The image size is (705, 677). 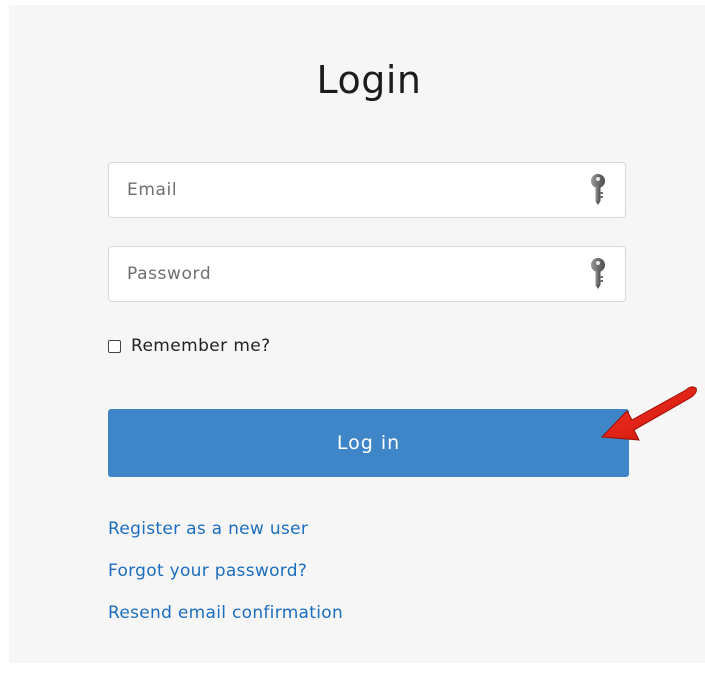 I want to click on remember-me-label: Remember me?, so click(x=201, y=346).